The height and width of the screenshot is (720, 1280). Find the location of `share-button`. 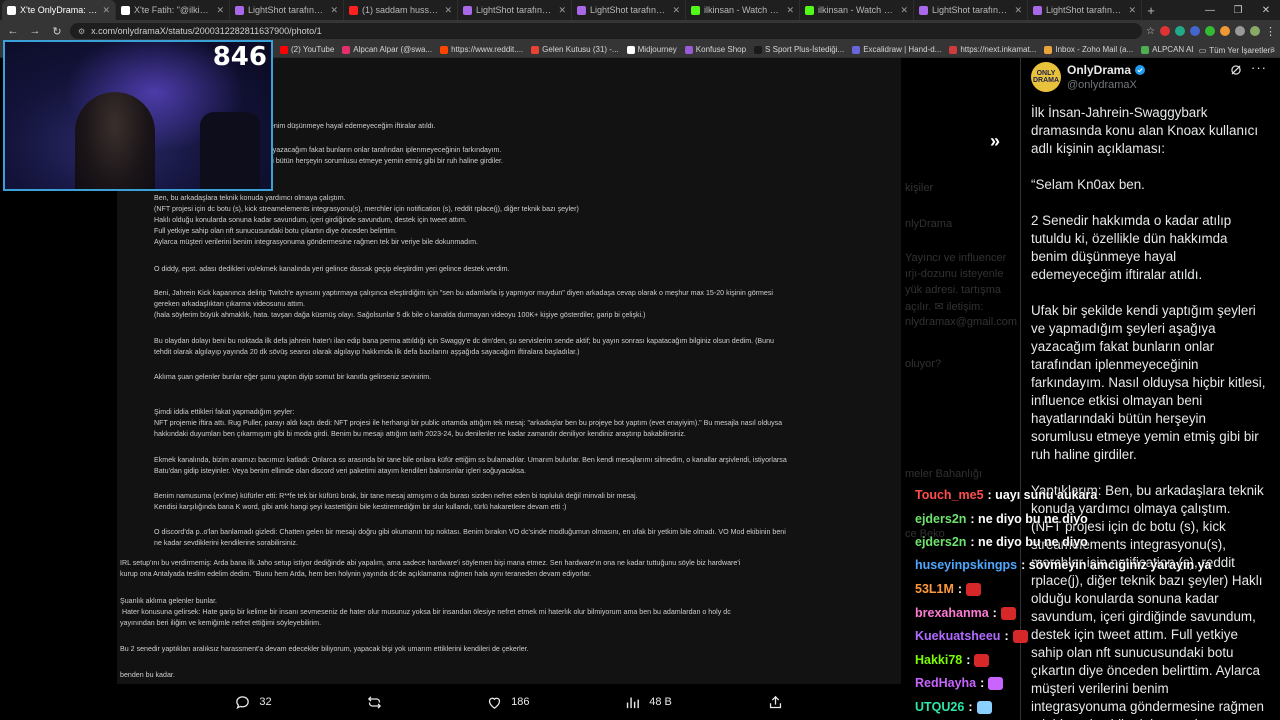

share-button is located at coordinates (775, 702).